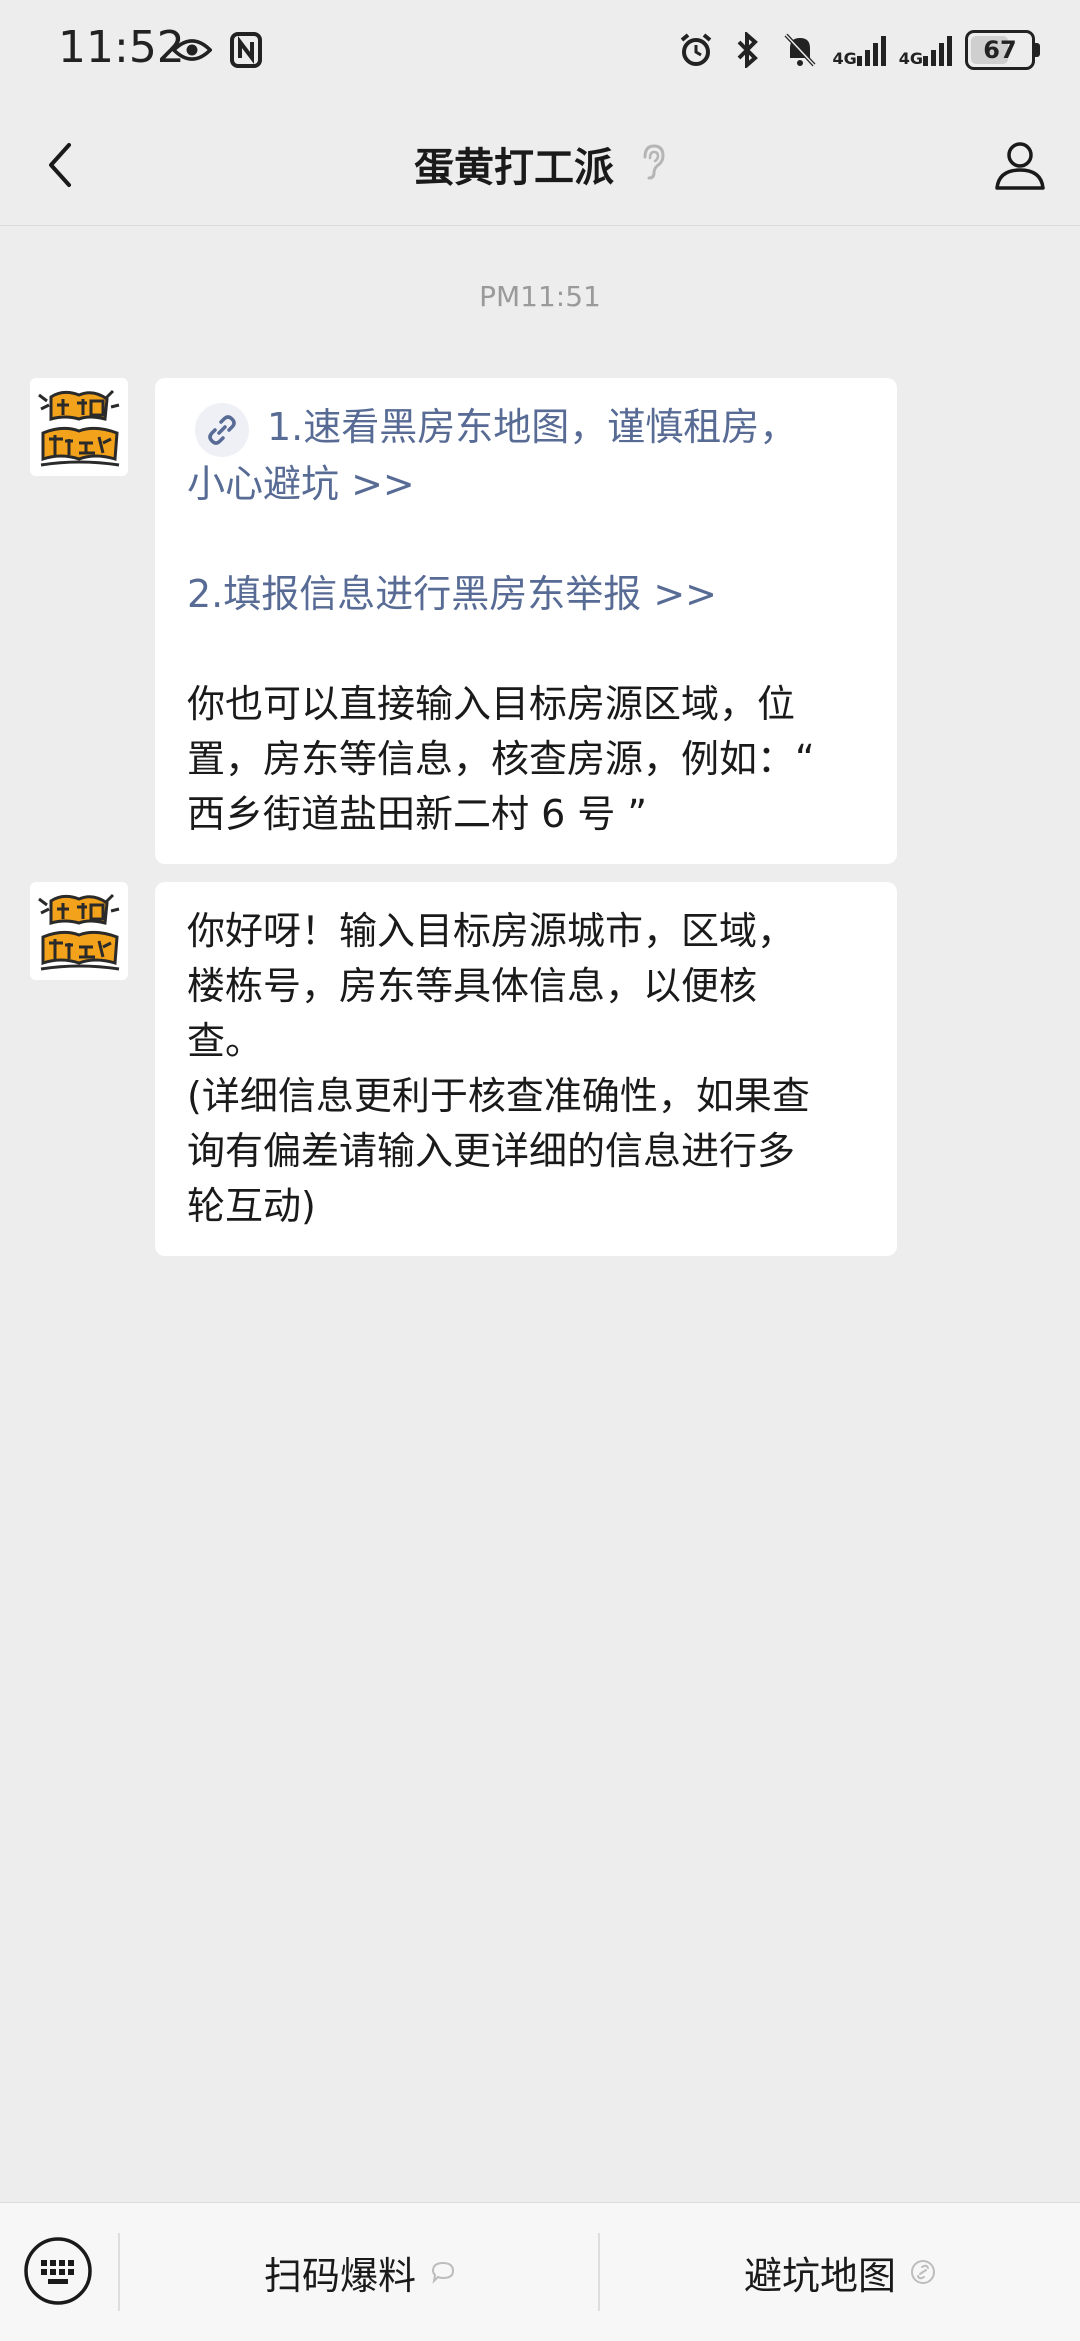  Describe the element at coordinates (225, 1041) in the screenshot. I see `message-text-line: 查。` at that location.